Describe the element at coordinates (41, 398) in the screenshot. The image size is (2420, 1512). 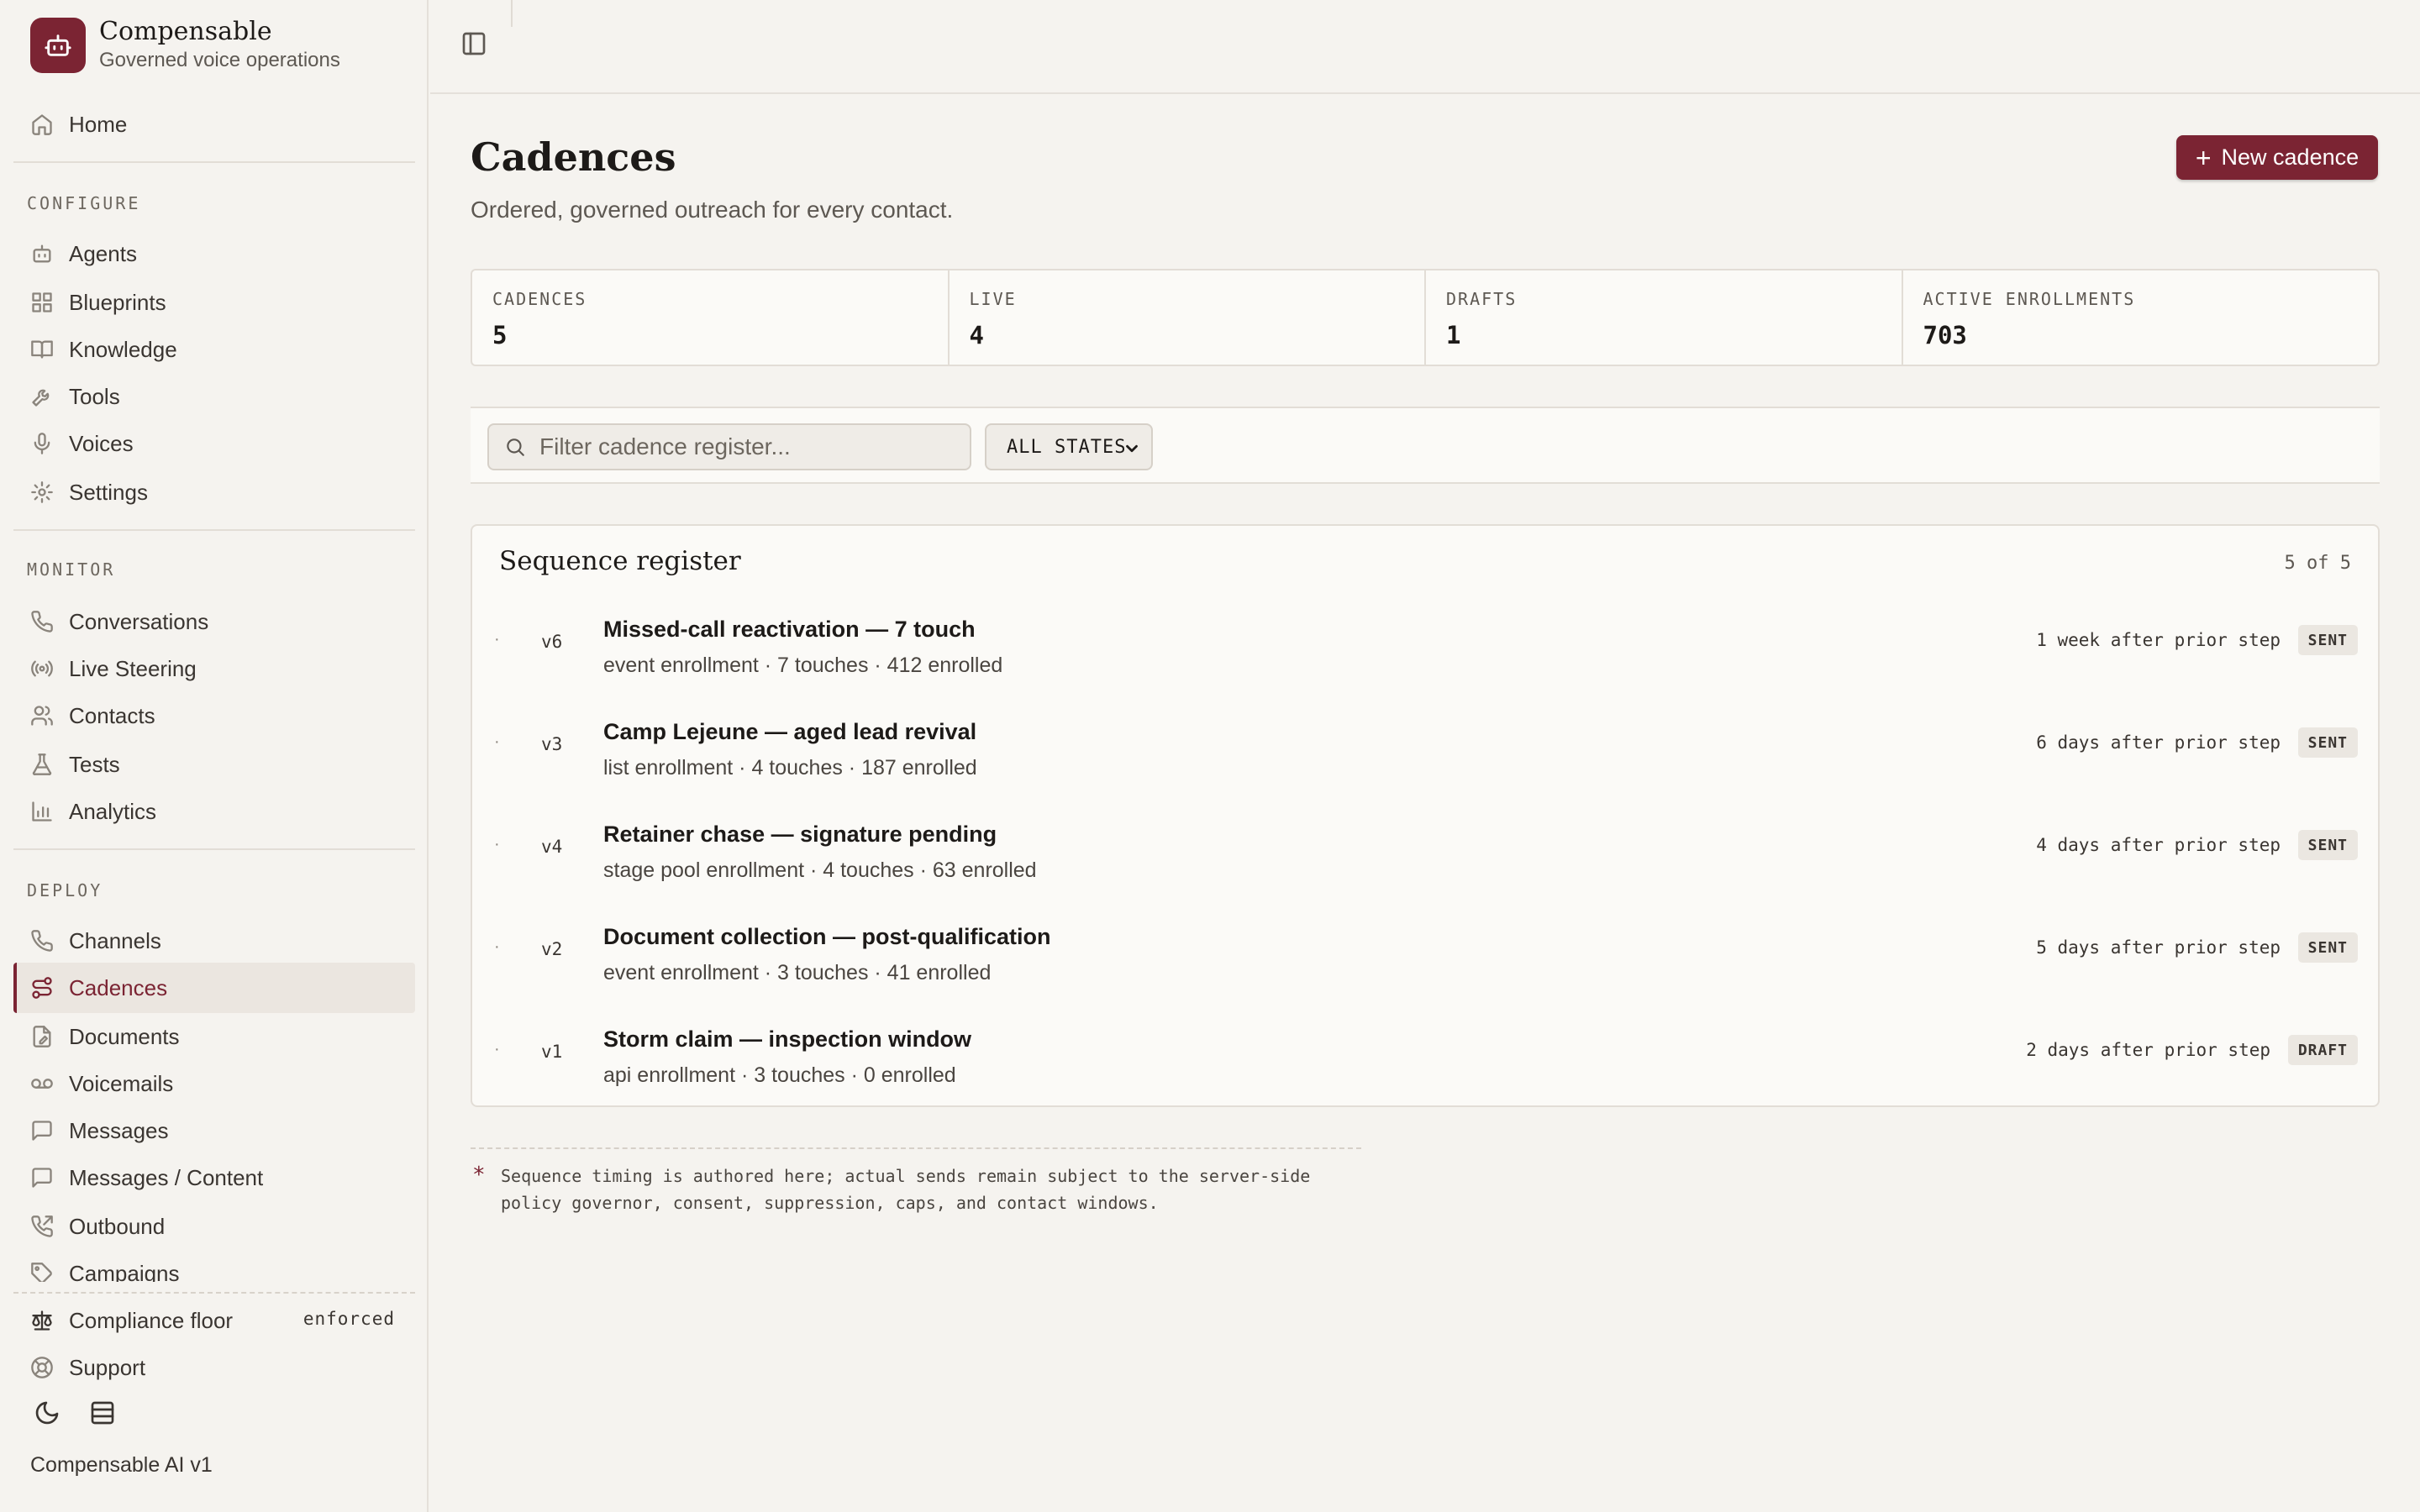
I see `wrench-icon` at that location.